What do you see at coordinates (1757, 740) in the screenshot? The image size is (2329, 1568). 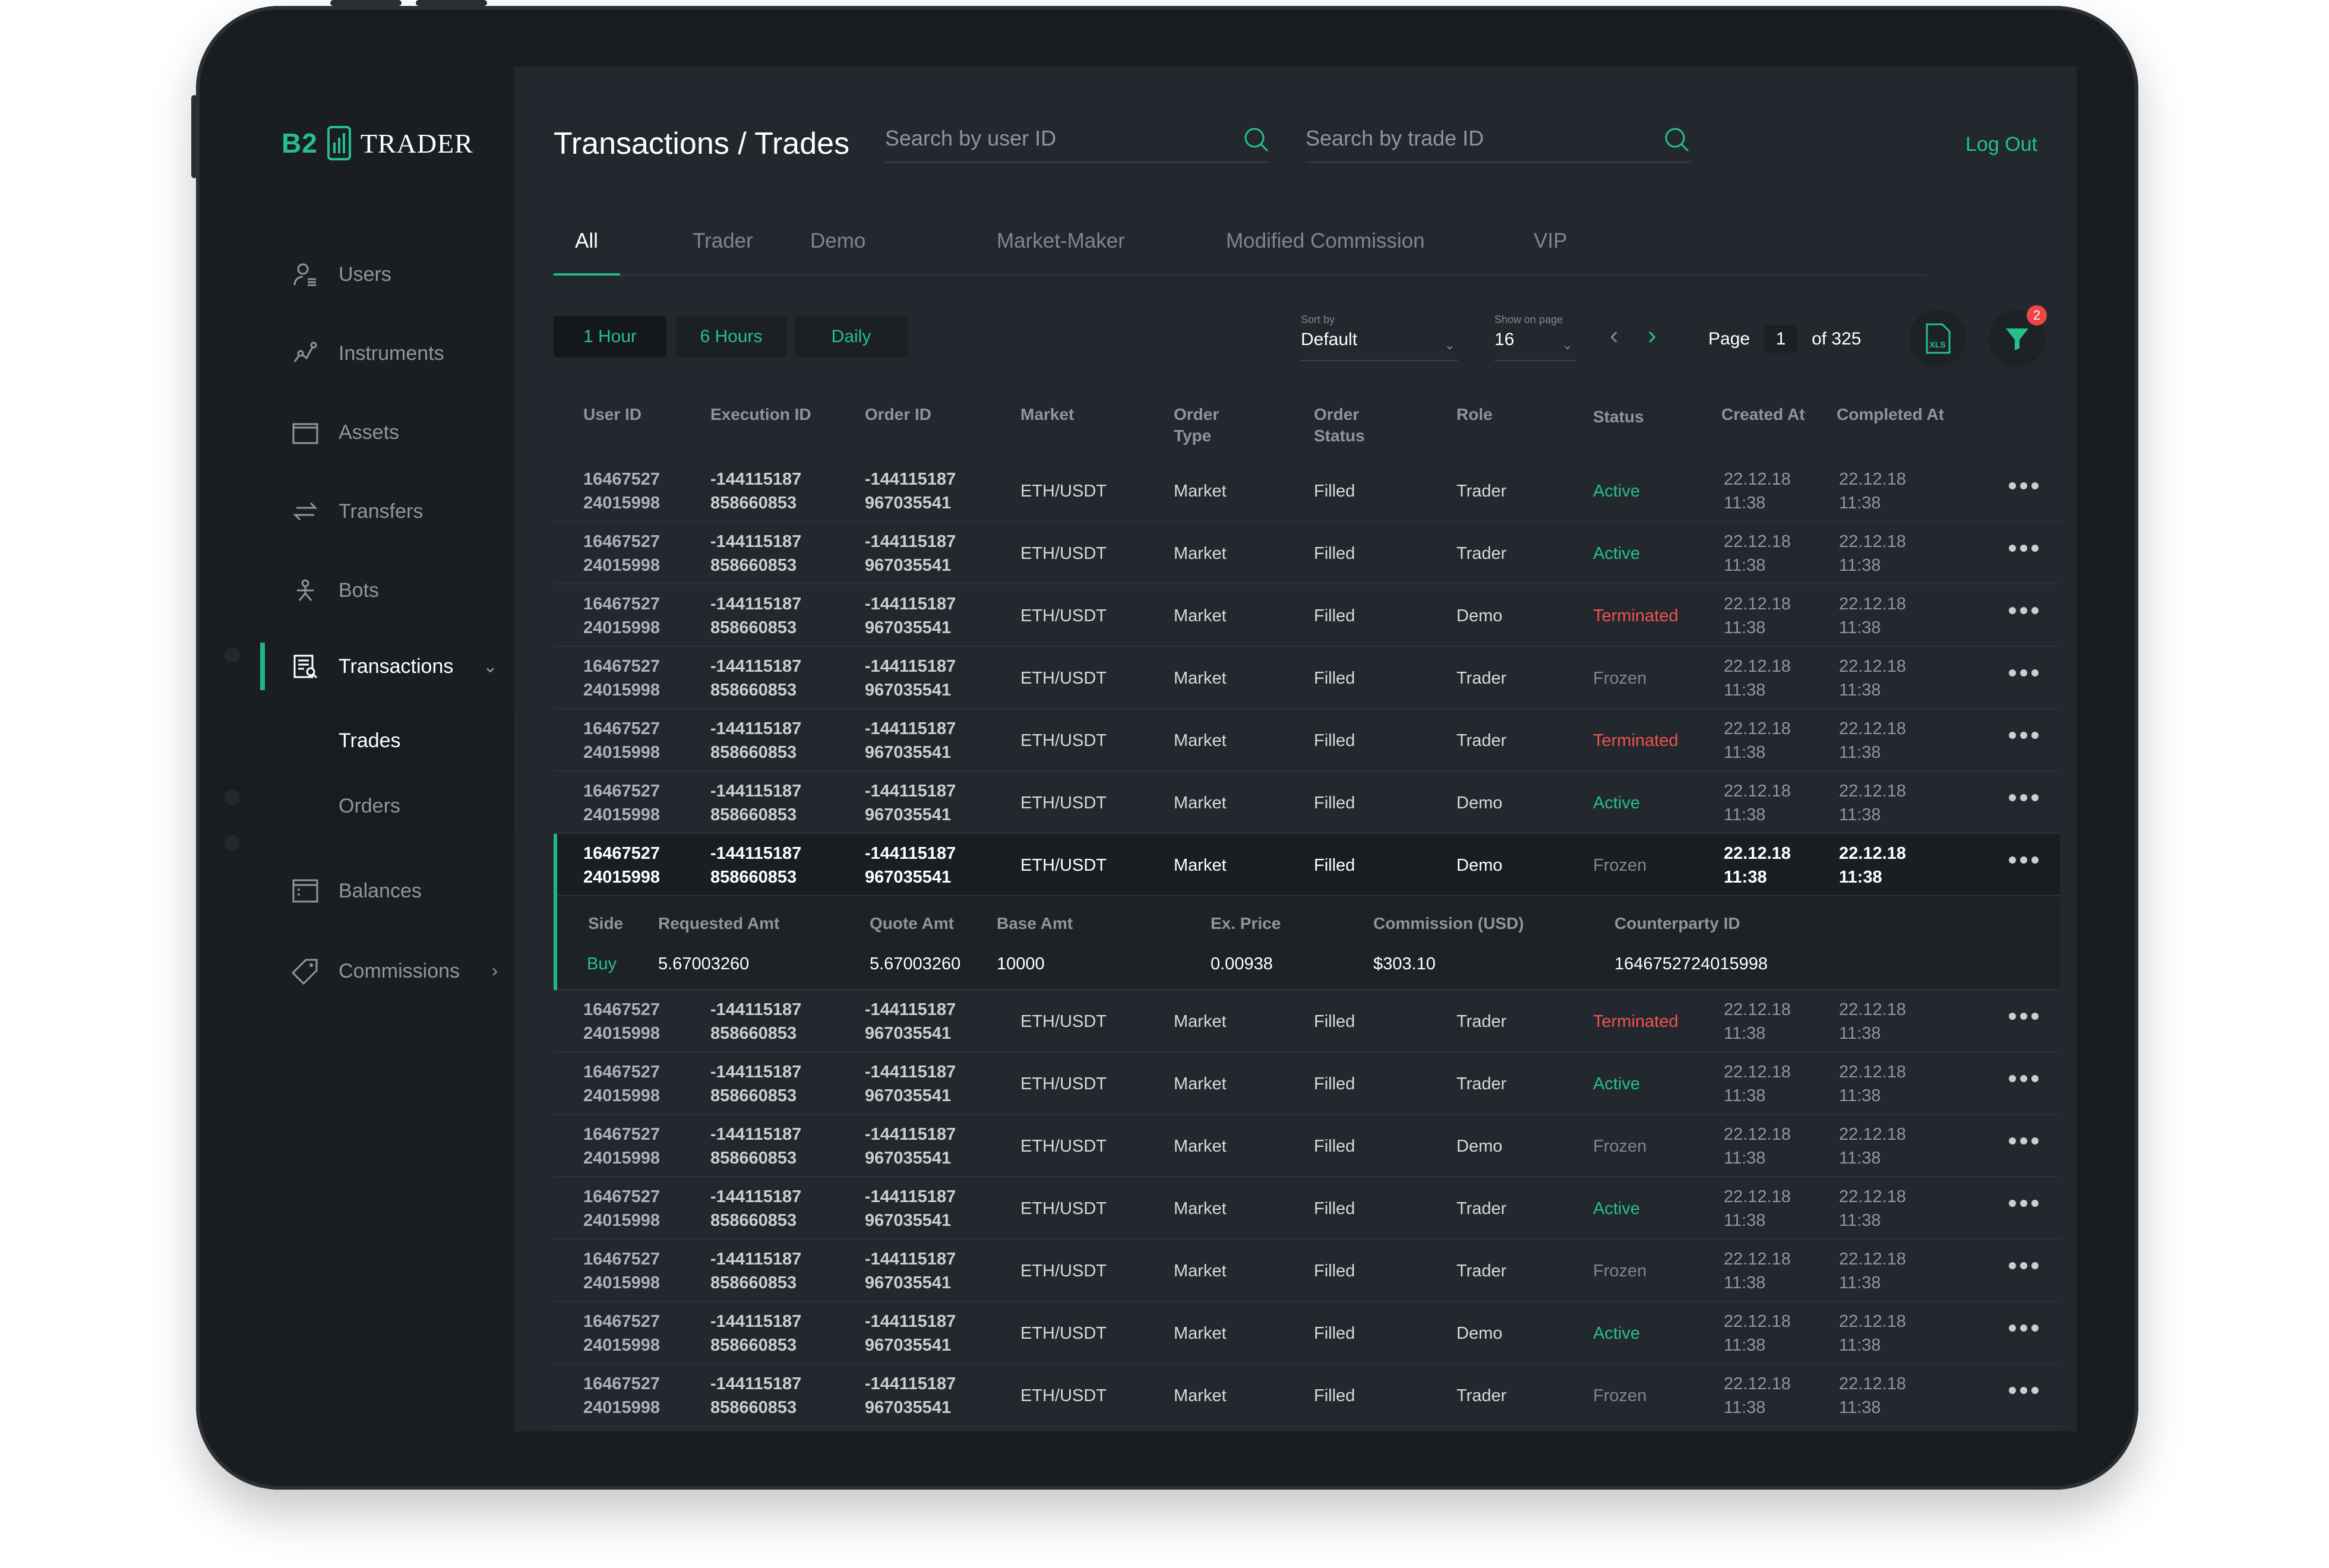 I see `cell-created-at: 22.12.18 11:38` at bounding box center [1757, 740].